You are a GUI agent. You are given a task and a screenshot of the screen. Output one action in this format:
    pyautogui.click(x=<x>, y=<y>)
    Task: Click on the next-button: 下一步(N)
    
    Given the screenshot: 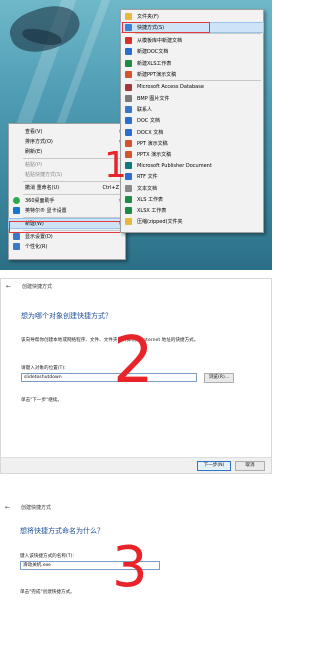 What is the action you would take?
    pyautogui.click(x=214, y=466)
    